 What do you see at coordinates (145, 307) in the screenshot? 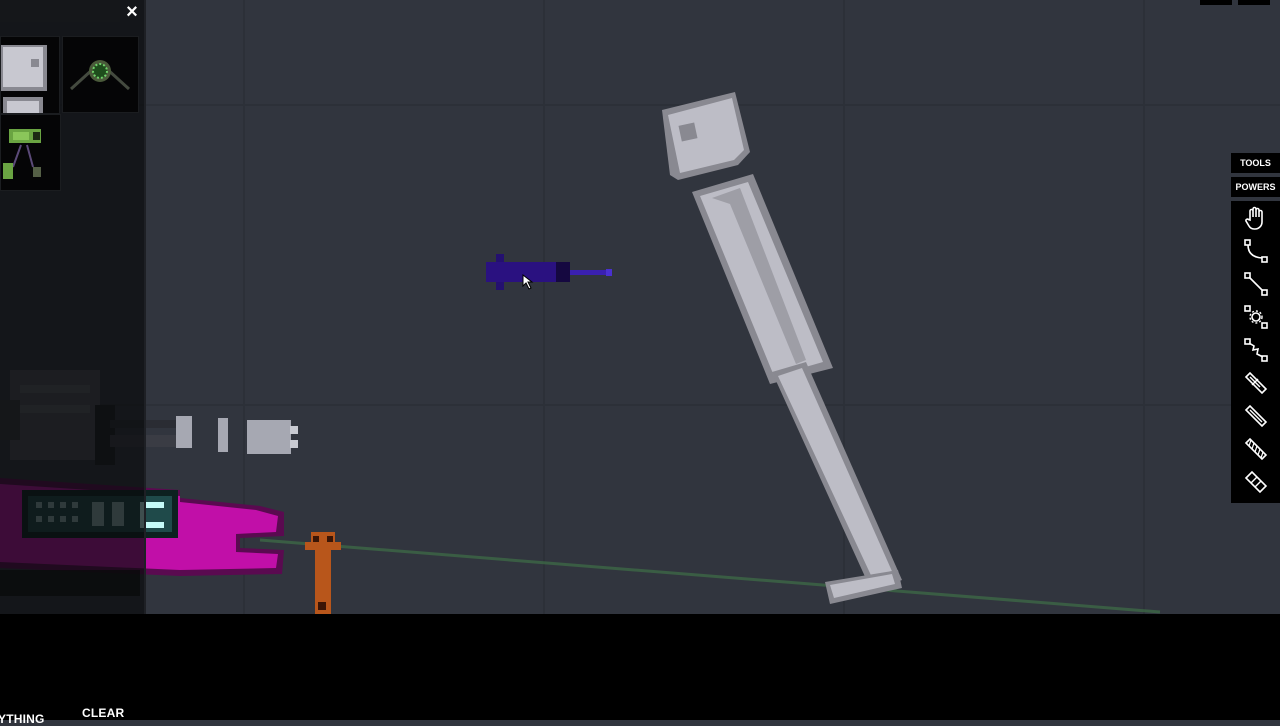
I see `panel-scrollbar` at bounding box center [145, 307].